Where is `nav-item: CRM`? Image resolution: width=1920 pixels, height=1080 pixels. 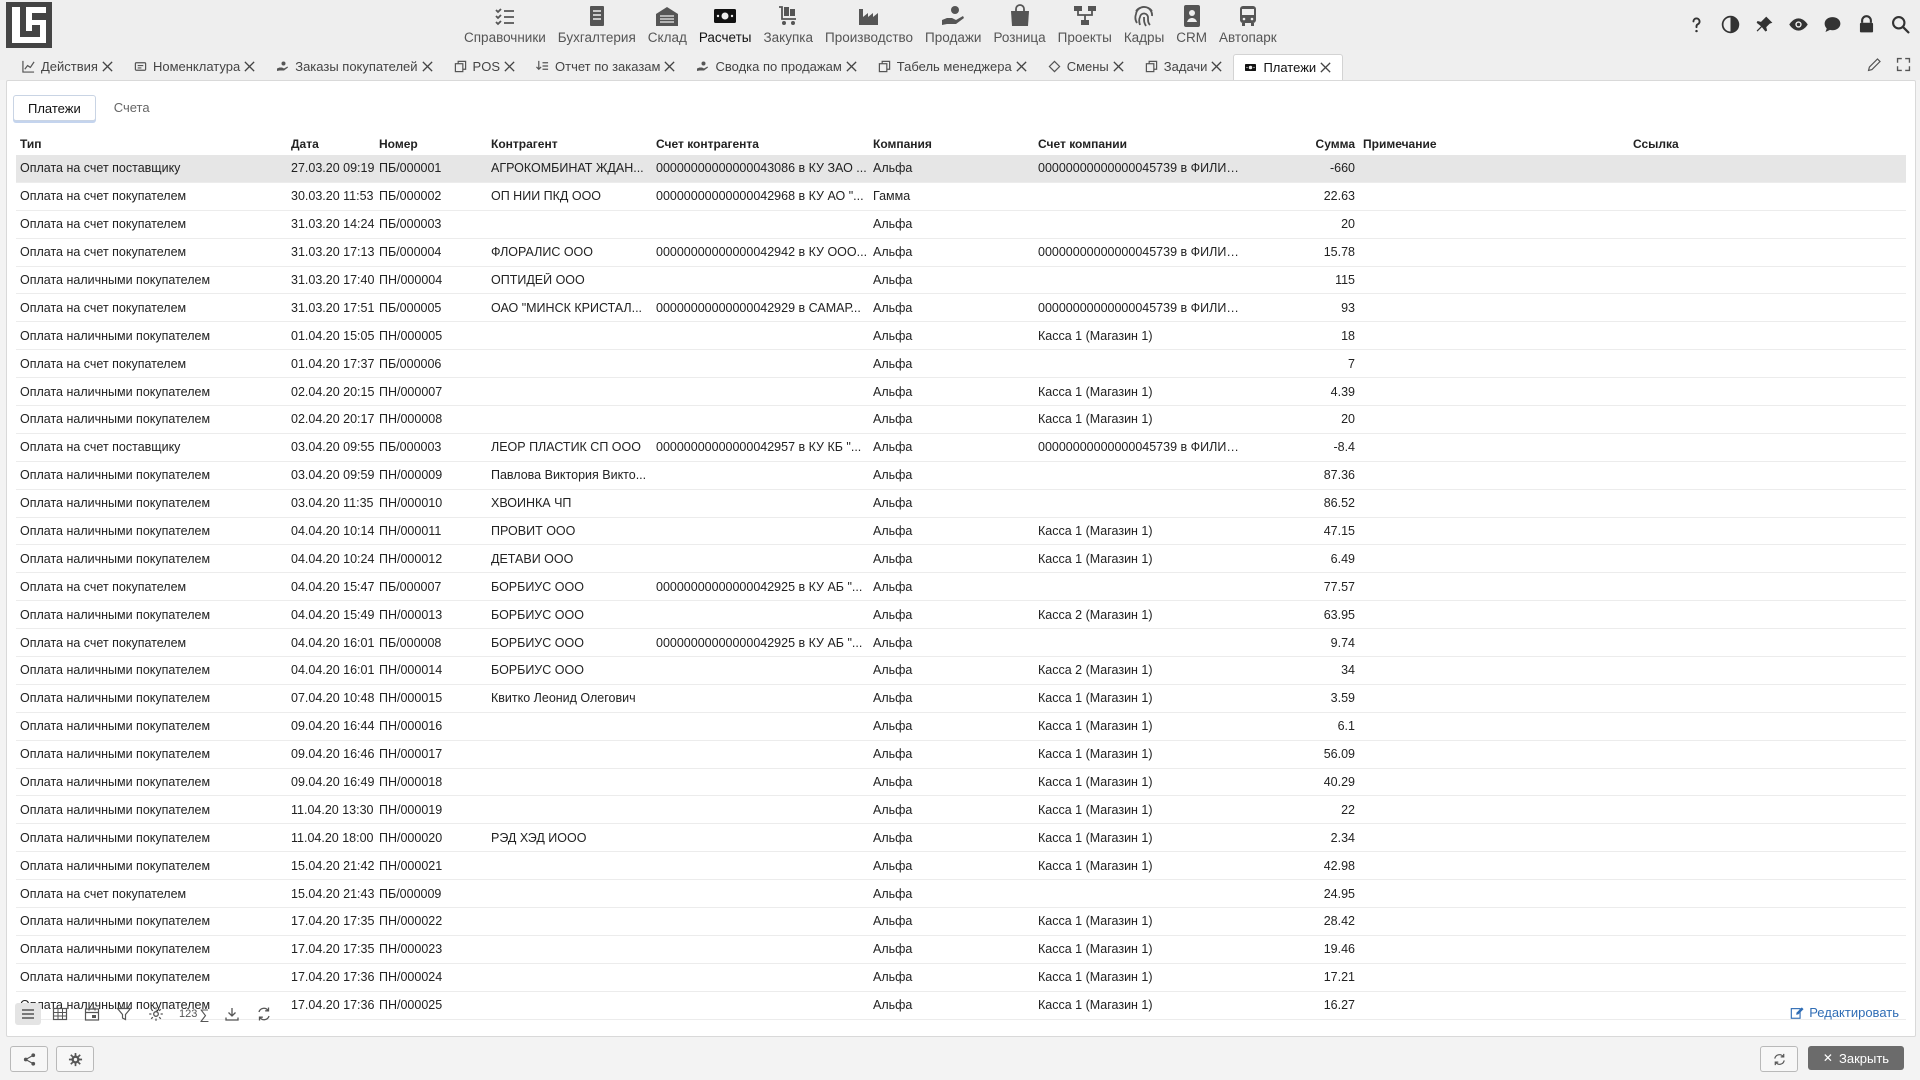 nav-item: CRM is located at coordinates (1191, 25).